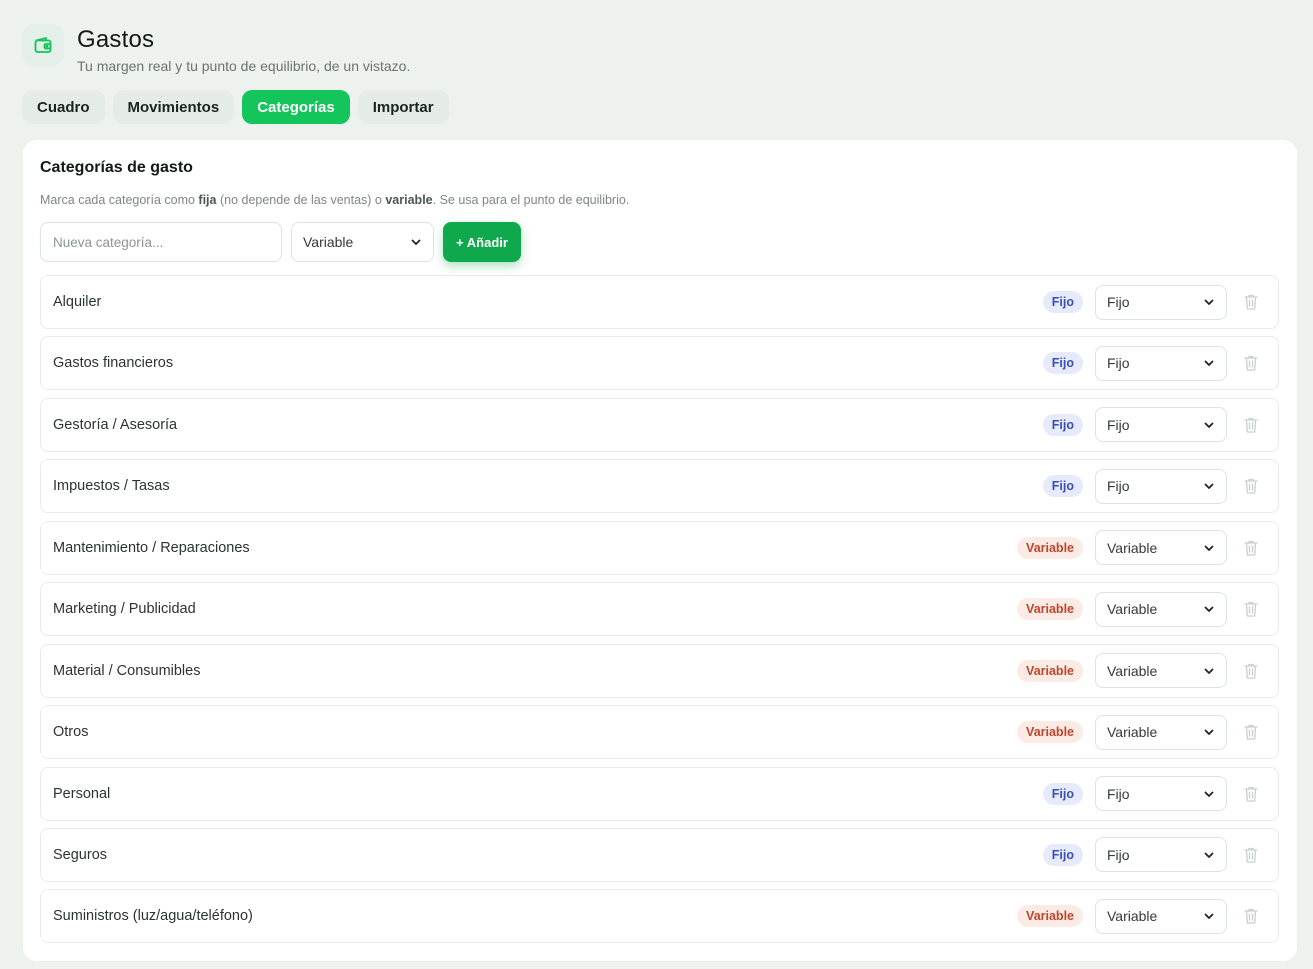 The image size is (1313, 969). I want to click on wallet-icon, so click(43, 45).